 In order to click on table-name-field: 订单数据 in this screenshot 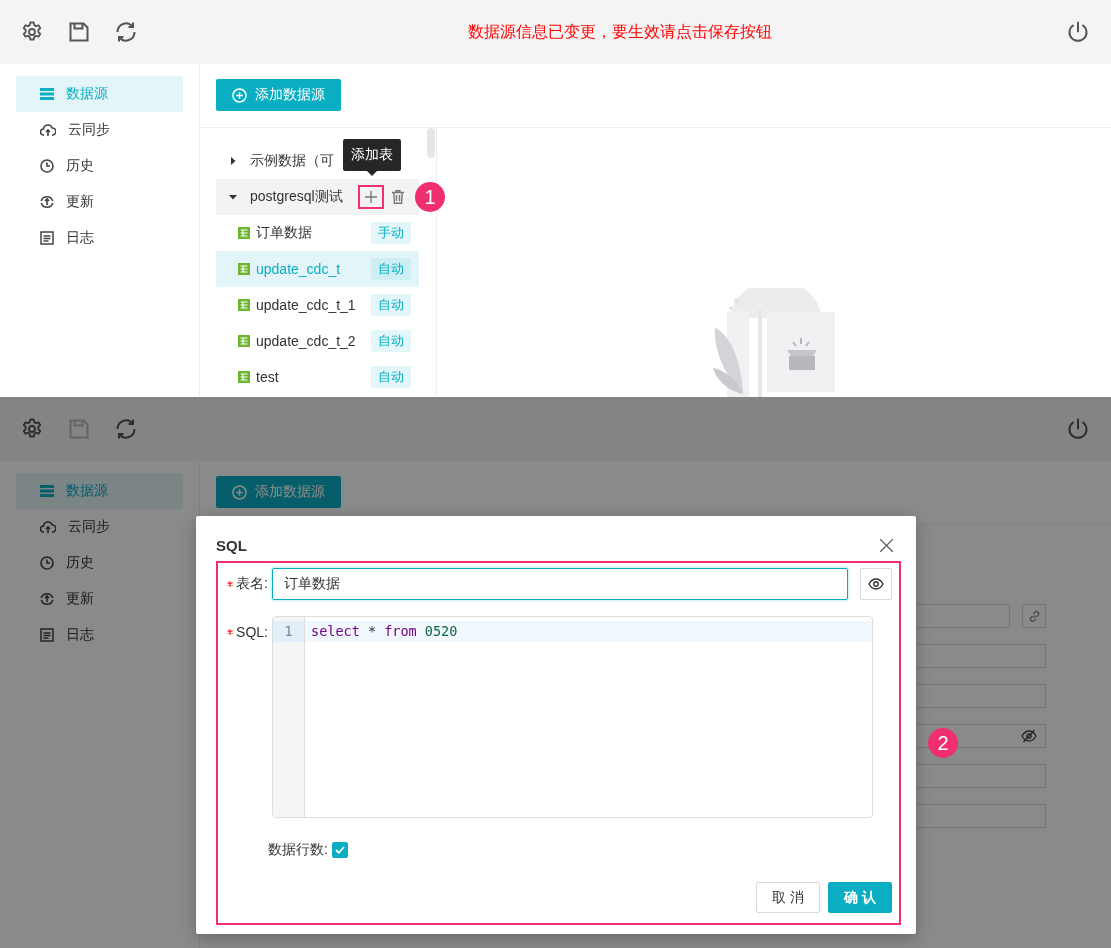, I will do `click(560, 584)`.